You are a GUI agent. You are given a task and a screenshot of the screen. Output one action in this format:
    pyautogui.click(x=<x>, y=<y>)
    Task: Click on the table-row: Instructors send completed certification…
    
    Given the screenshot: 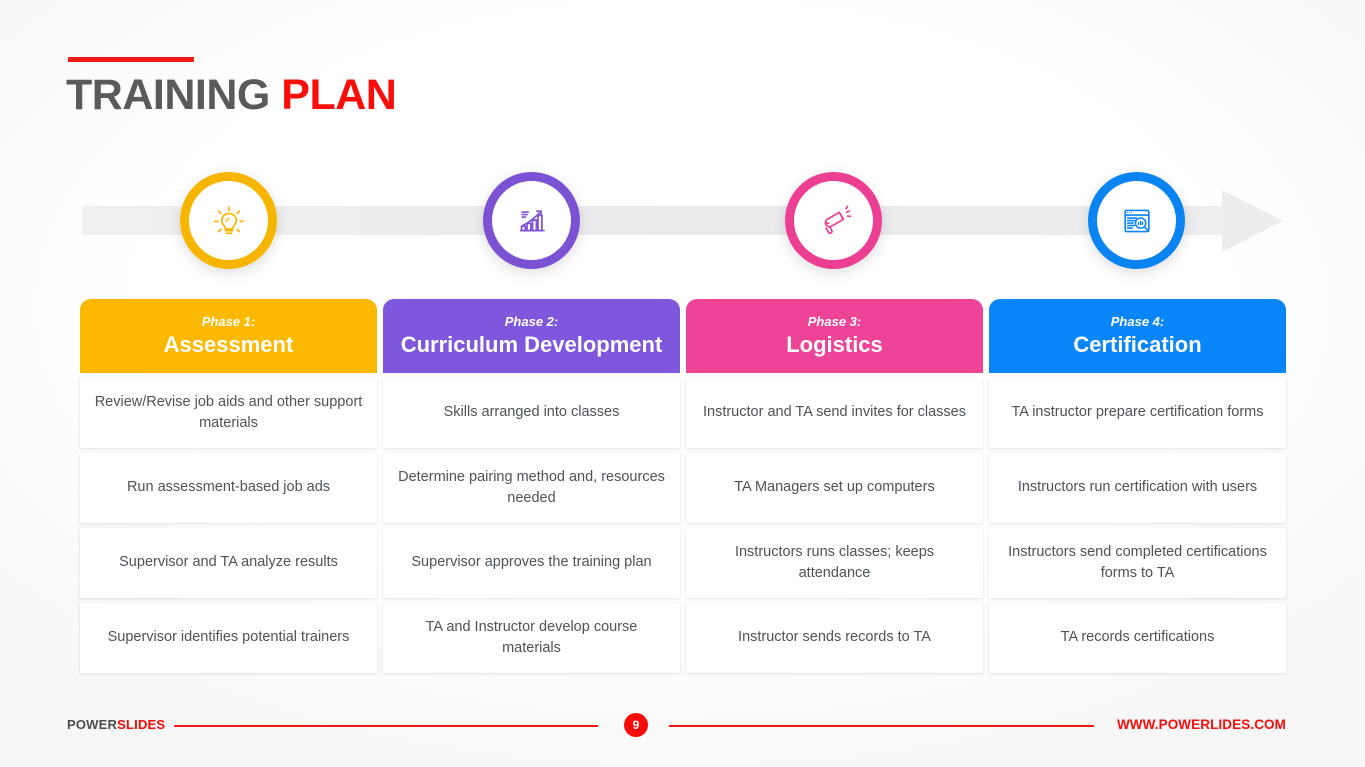 What is the action you would take?
    pyautogui.click(x=1137, y=563)
    